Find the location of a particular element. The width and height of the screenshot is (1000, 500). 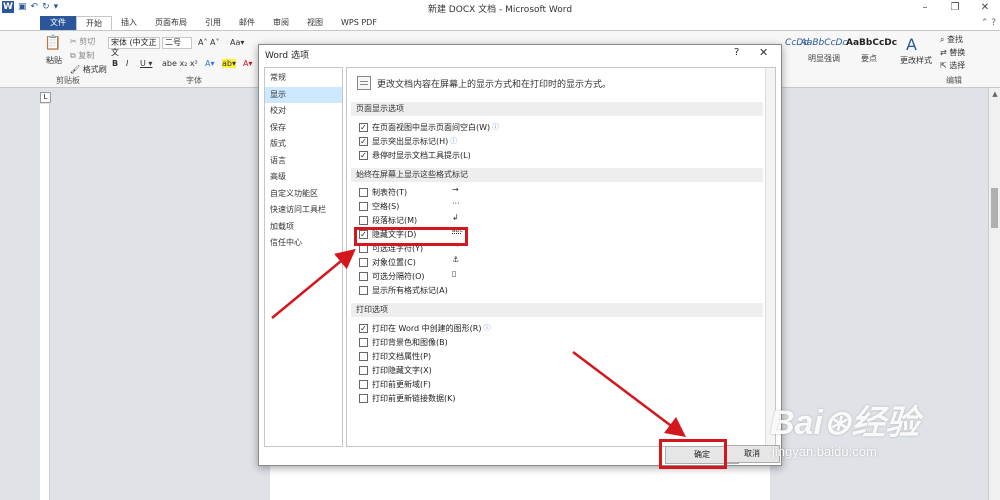

tab-view: 视图 is located at coordinates (315, 23).